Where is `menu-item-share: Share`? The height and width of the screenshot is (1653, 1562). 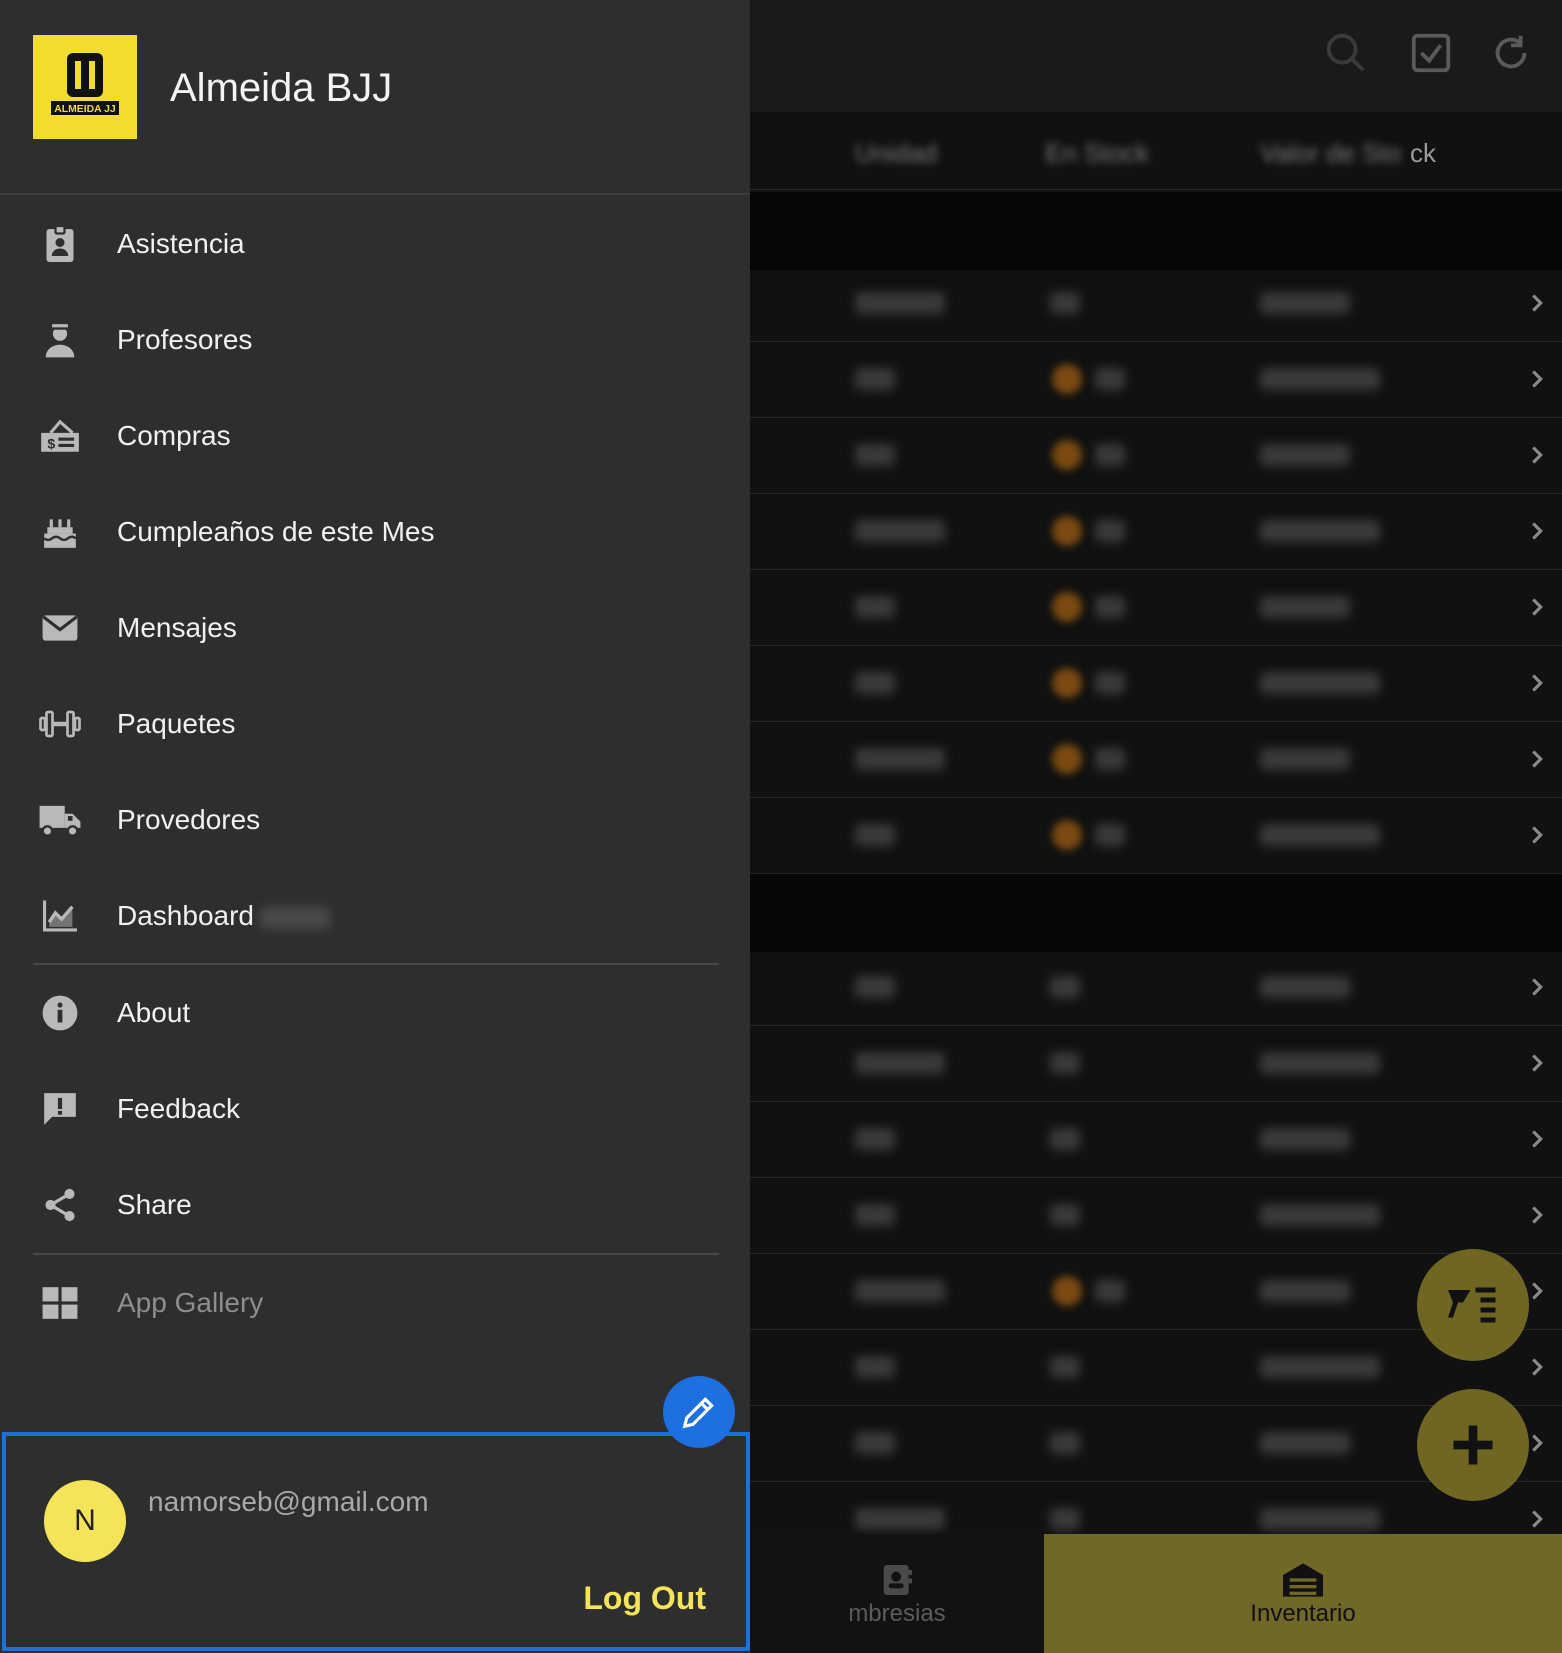
menu-item-share: Share is located at coordinates (375, 1205).